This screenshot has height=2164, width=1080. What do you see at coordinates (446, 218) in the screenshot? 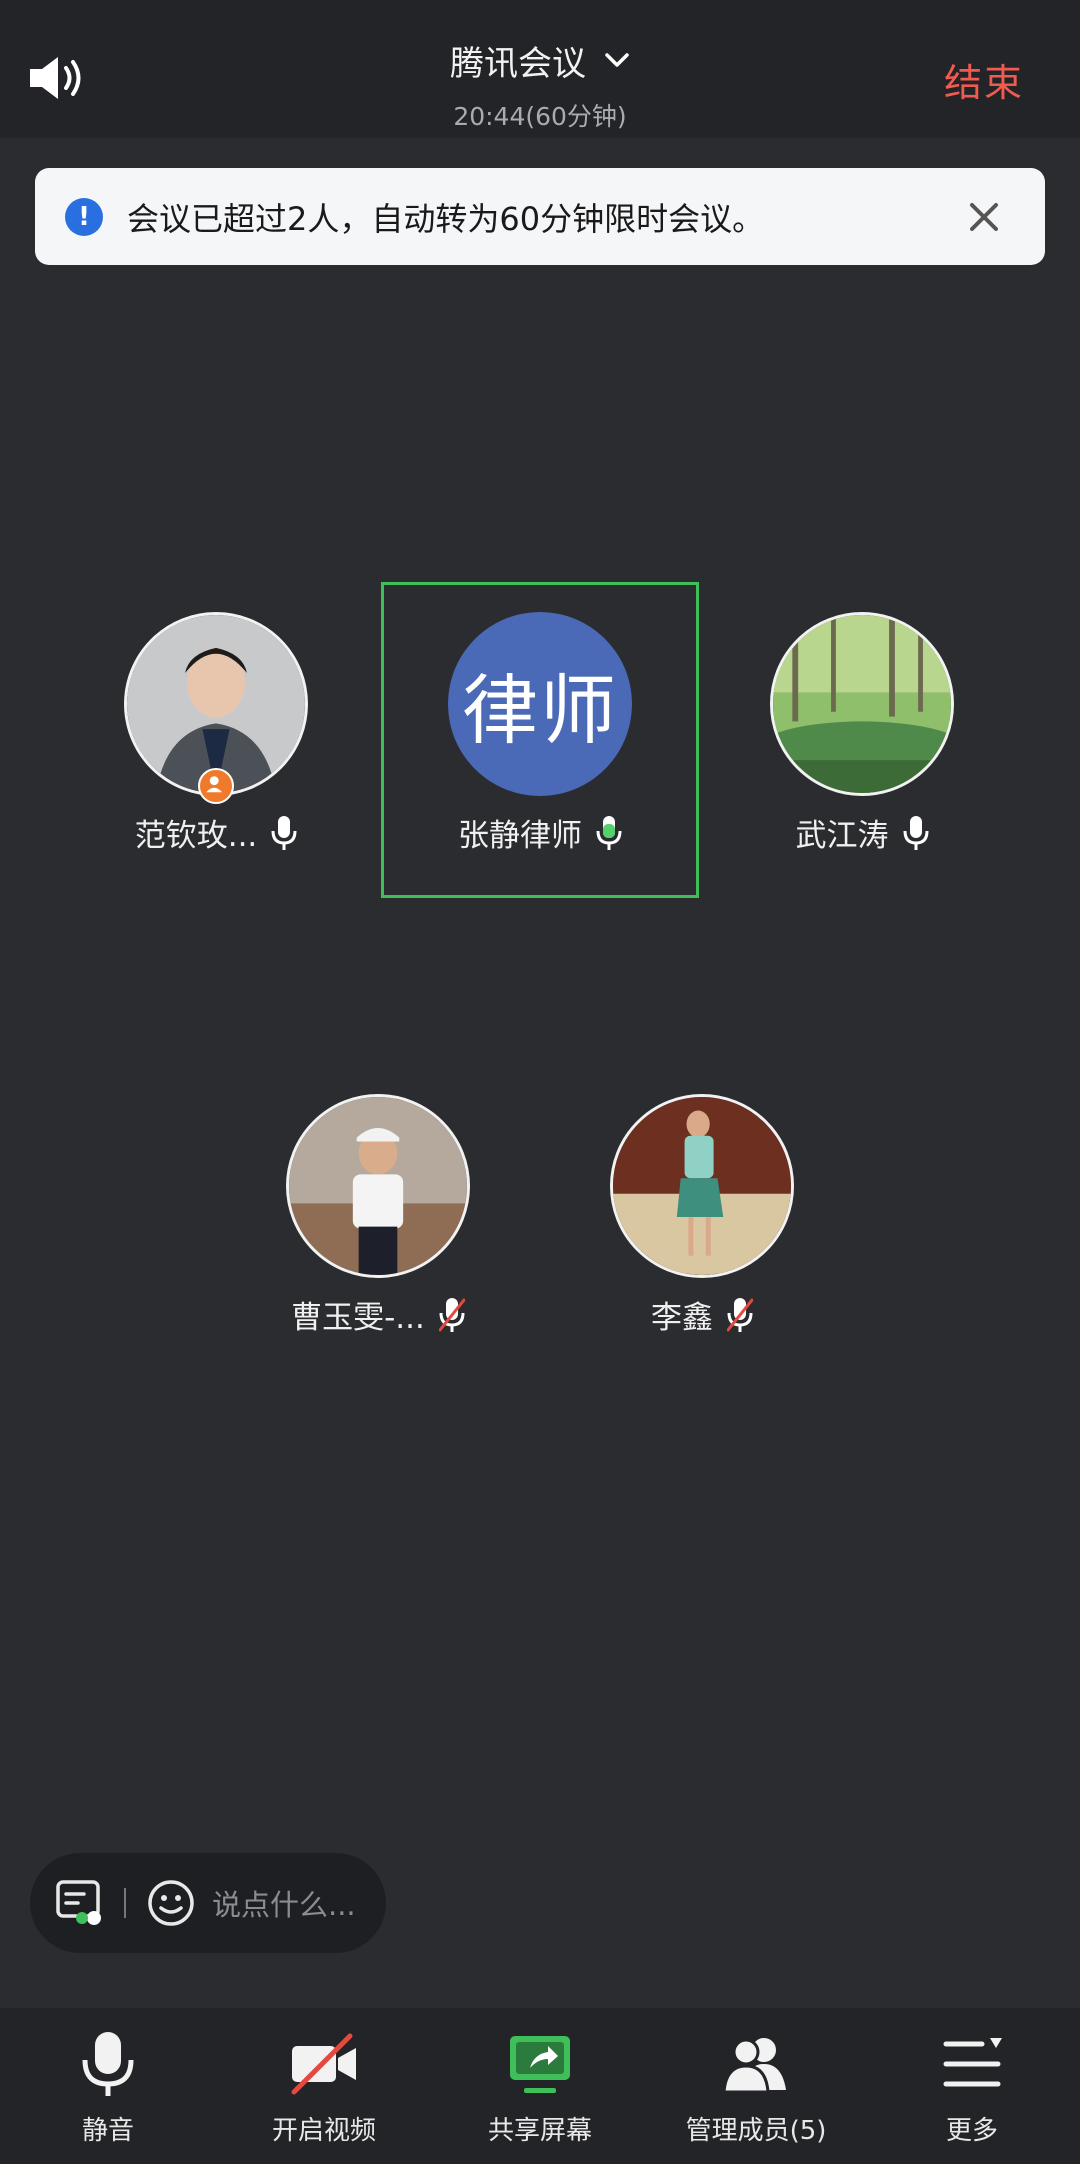
I see `notice-message: 会议已超过2人，自动转为60分钟限时会议。` at bounding box center [446, 218].